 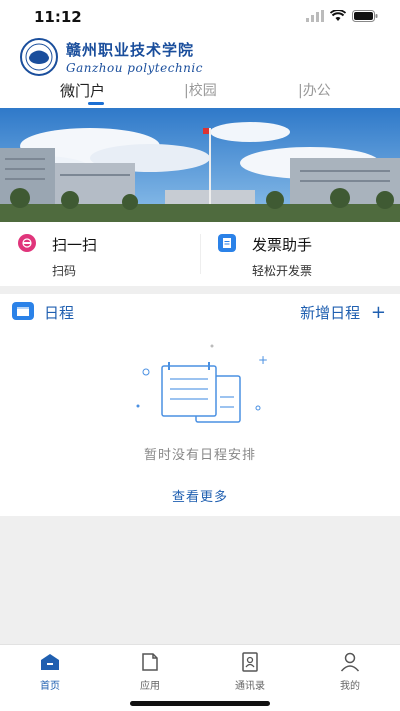 What do you see at coordinates (96, 103) in the screenshot?
I see `tab-active-indicator` at bounding box center [96, 103].